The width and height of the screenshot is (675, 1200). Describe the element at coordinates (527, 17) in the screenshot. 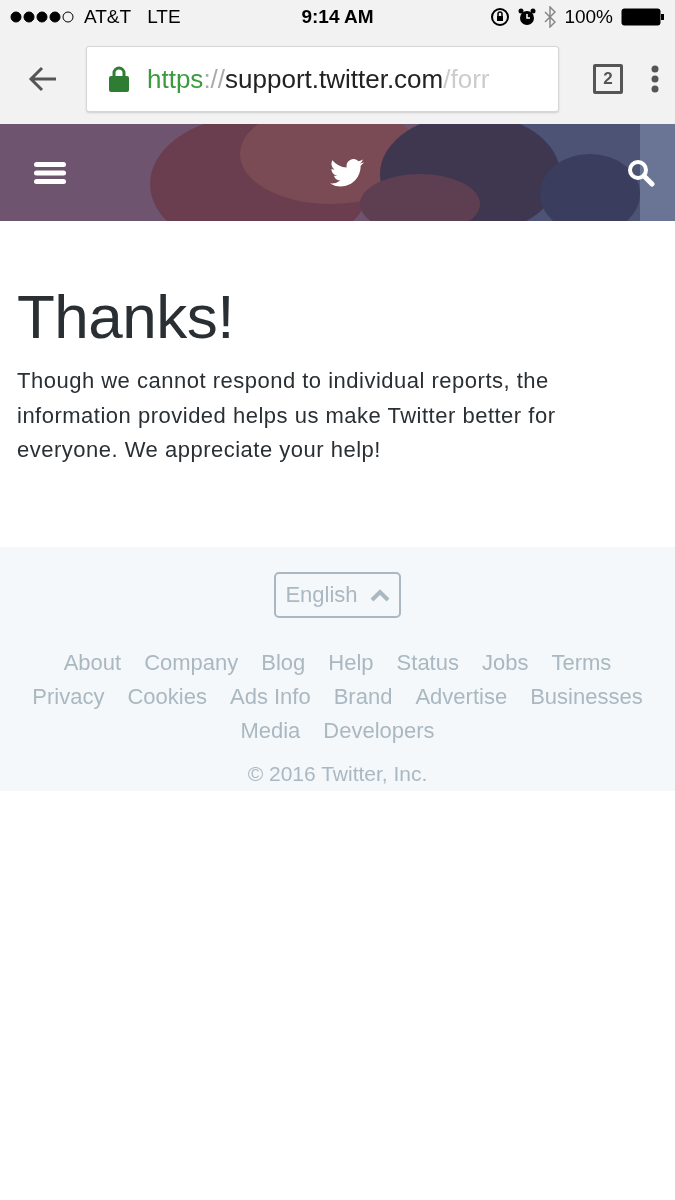

I see `alarm-icon` at that location.